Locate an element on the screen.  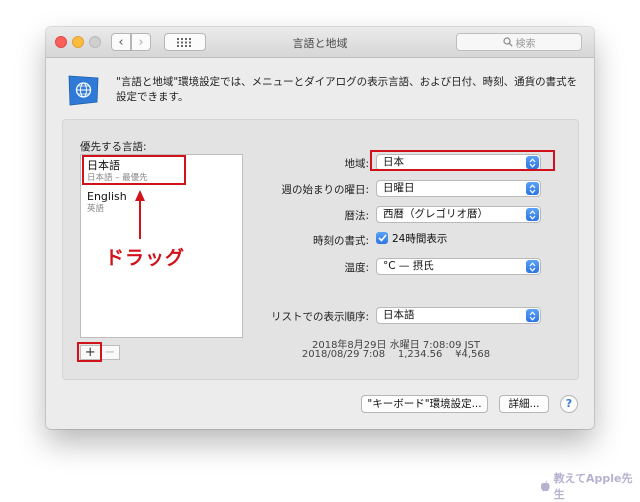
temperature-popup: °C — 摂氏 is located at coordinates (458, 266).